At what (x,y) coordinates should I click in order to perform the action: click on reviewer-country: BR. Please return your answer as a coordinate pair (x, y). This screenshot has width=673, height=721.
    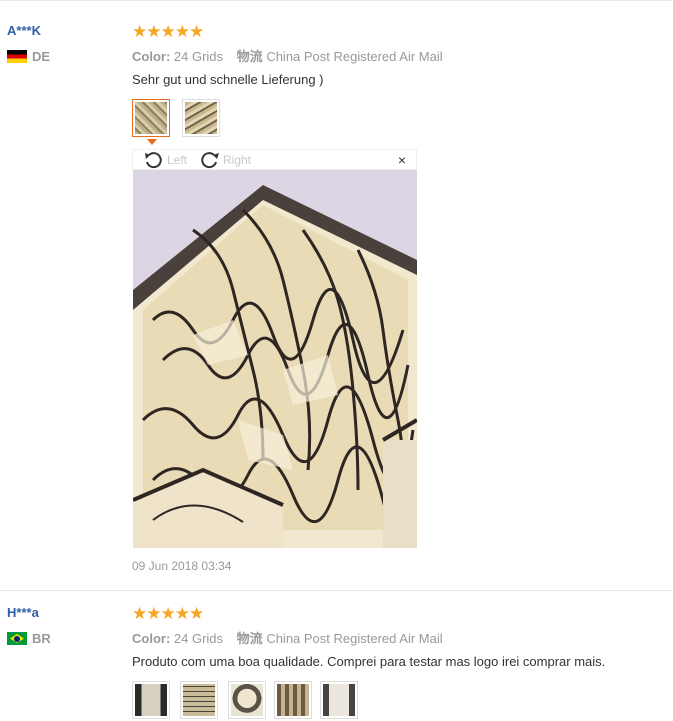
    Looking at the image, I should click on (29, 638).